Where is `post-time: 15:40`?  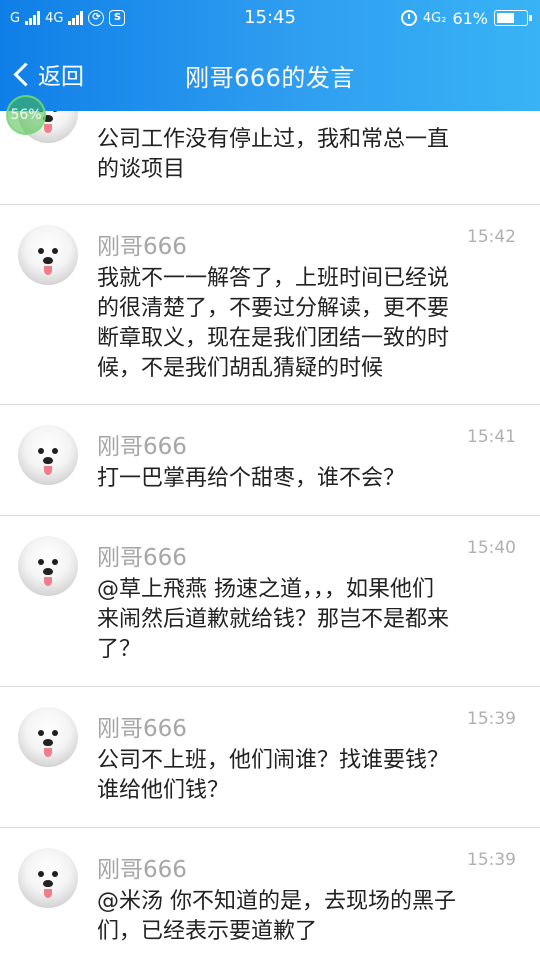
post-time: 15:40 is located at coordinates (491, 548).